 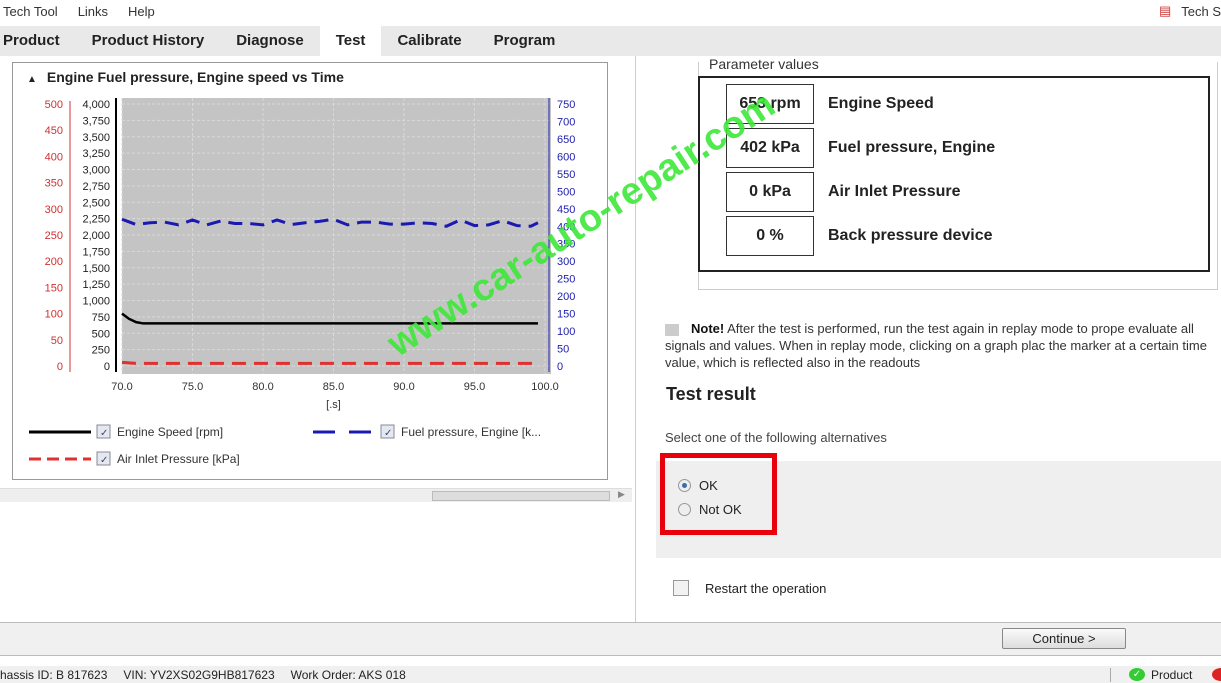 I want to click on rpm-tick-label: 4,000, so click(x=96, y=105).